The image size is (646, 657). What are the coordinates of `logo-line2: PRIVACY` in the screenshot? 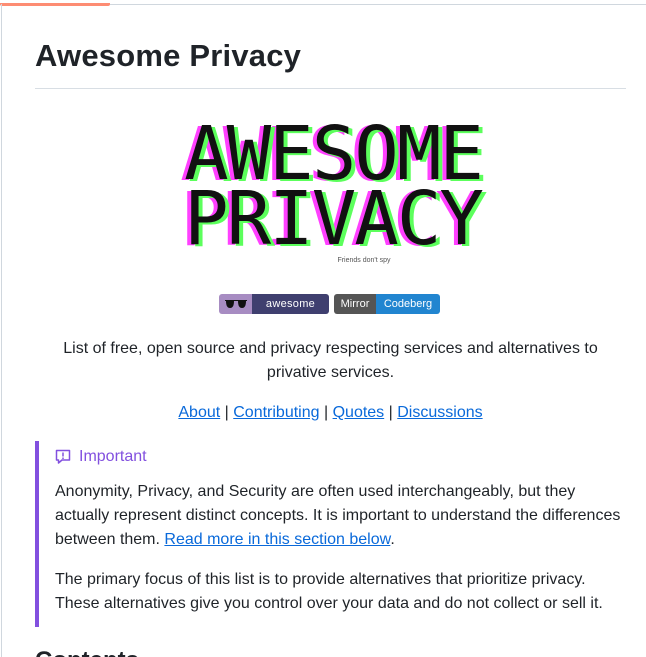 It's located at (333, 219).